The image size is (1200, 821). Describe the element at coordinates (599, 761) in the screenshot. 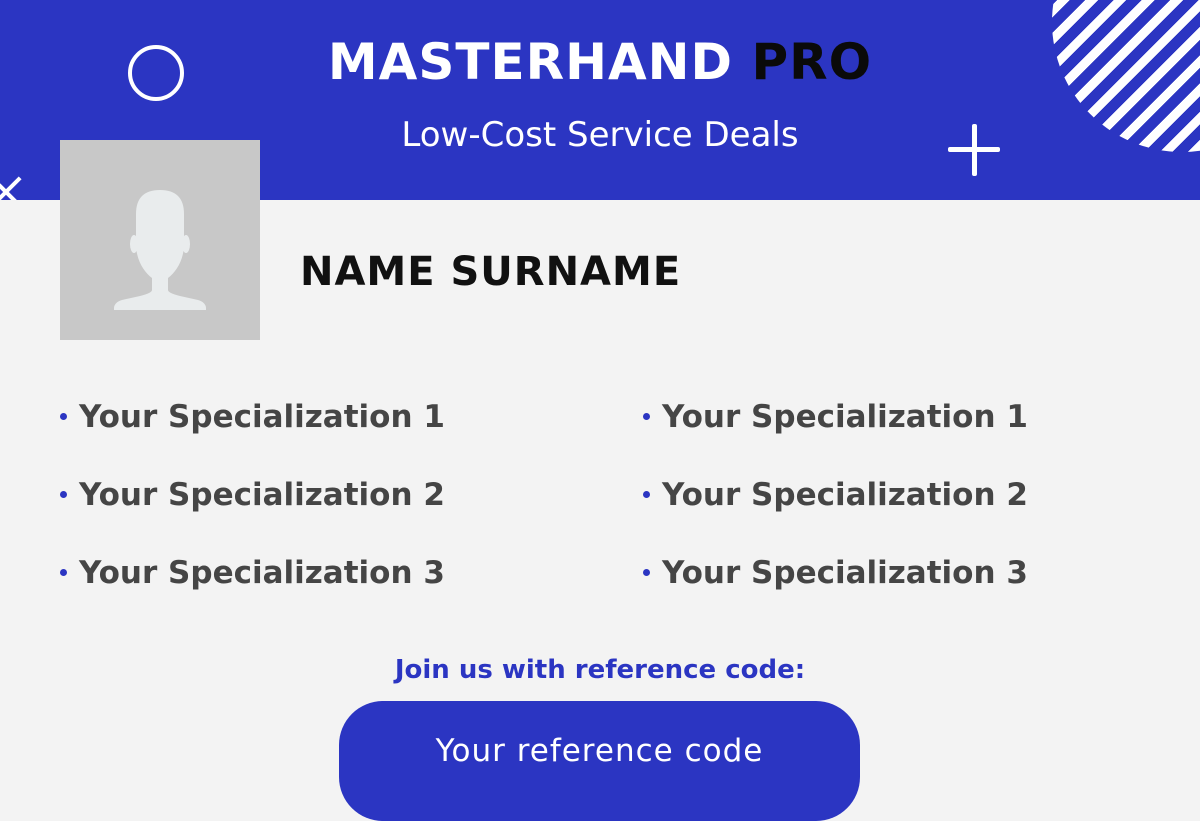

I see `reference-code-button: Your reference code` at that location.